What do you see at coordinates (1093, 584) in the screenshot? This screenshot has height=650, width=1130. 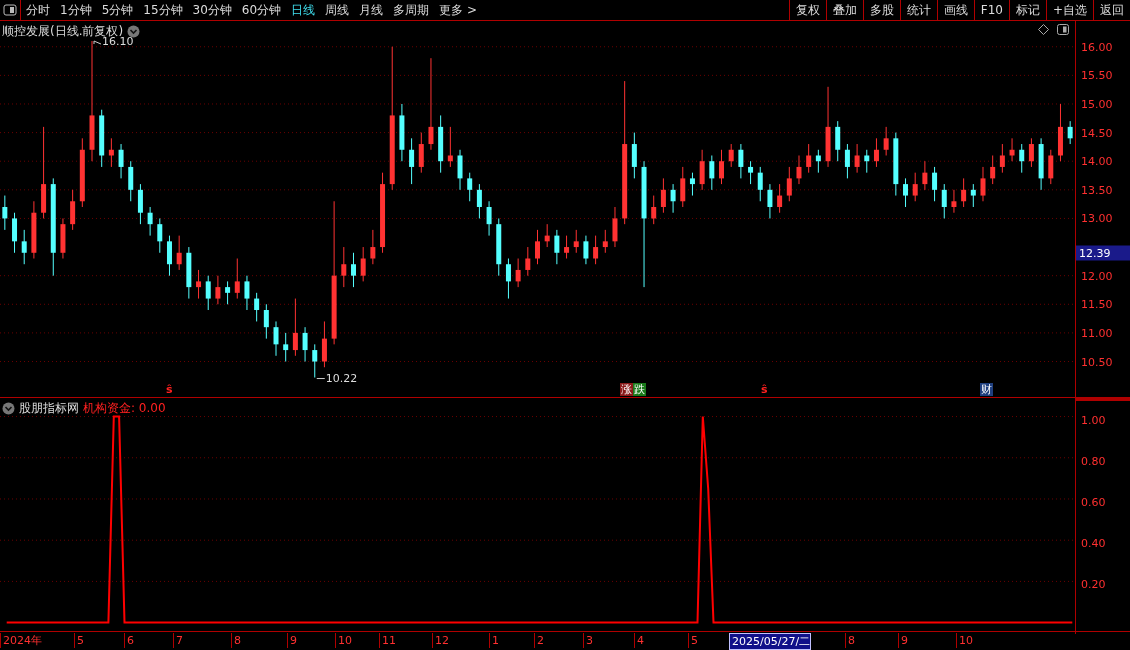 I see `indicator-axis-label: 0.20` at bounding box center [1093, 584].